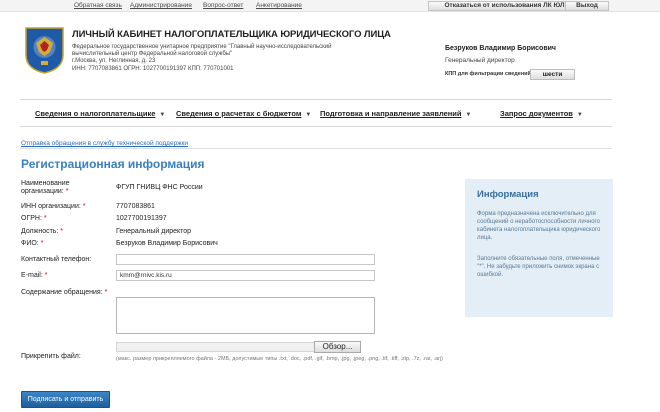  What do you see at coordinates (552, 74) in the screenshot?
I see `kpp-filter-button: шести` at bounding box center [552, 74].